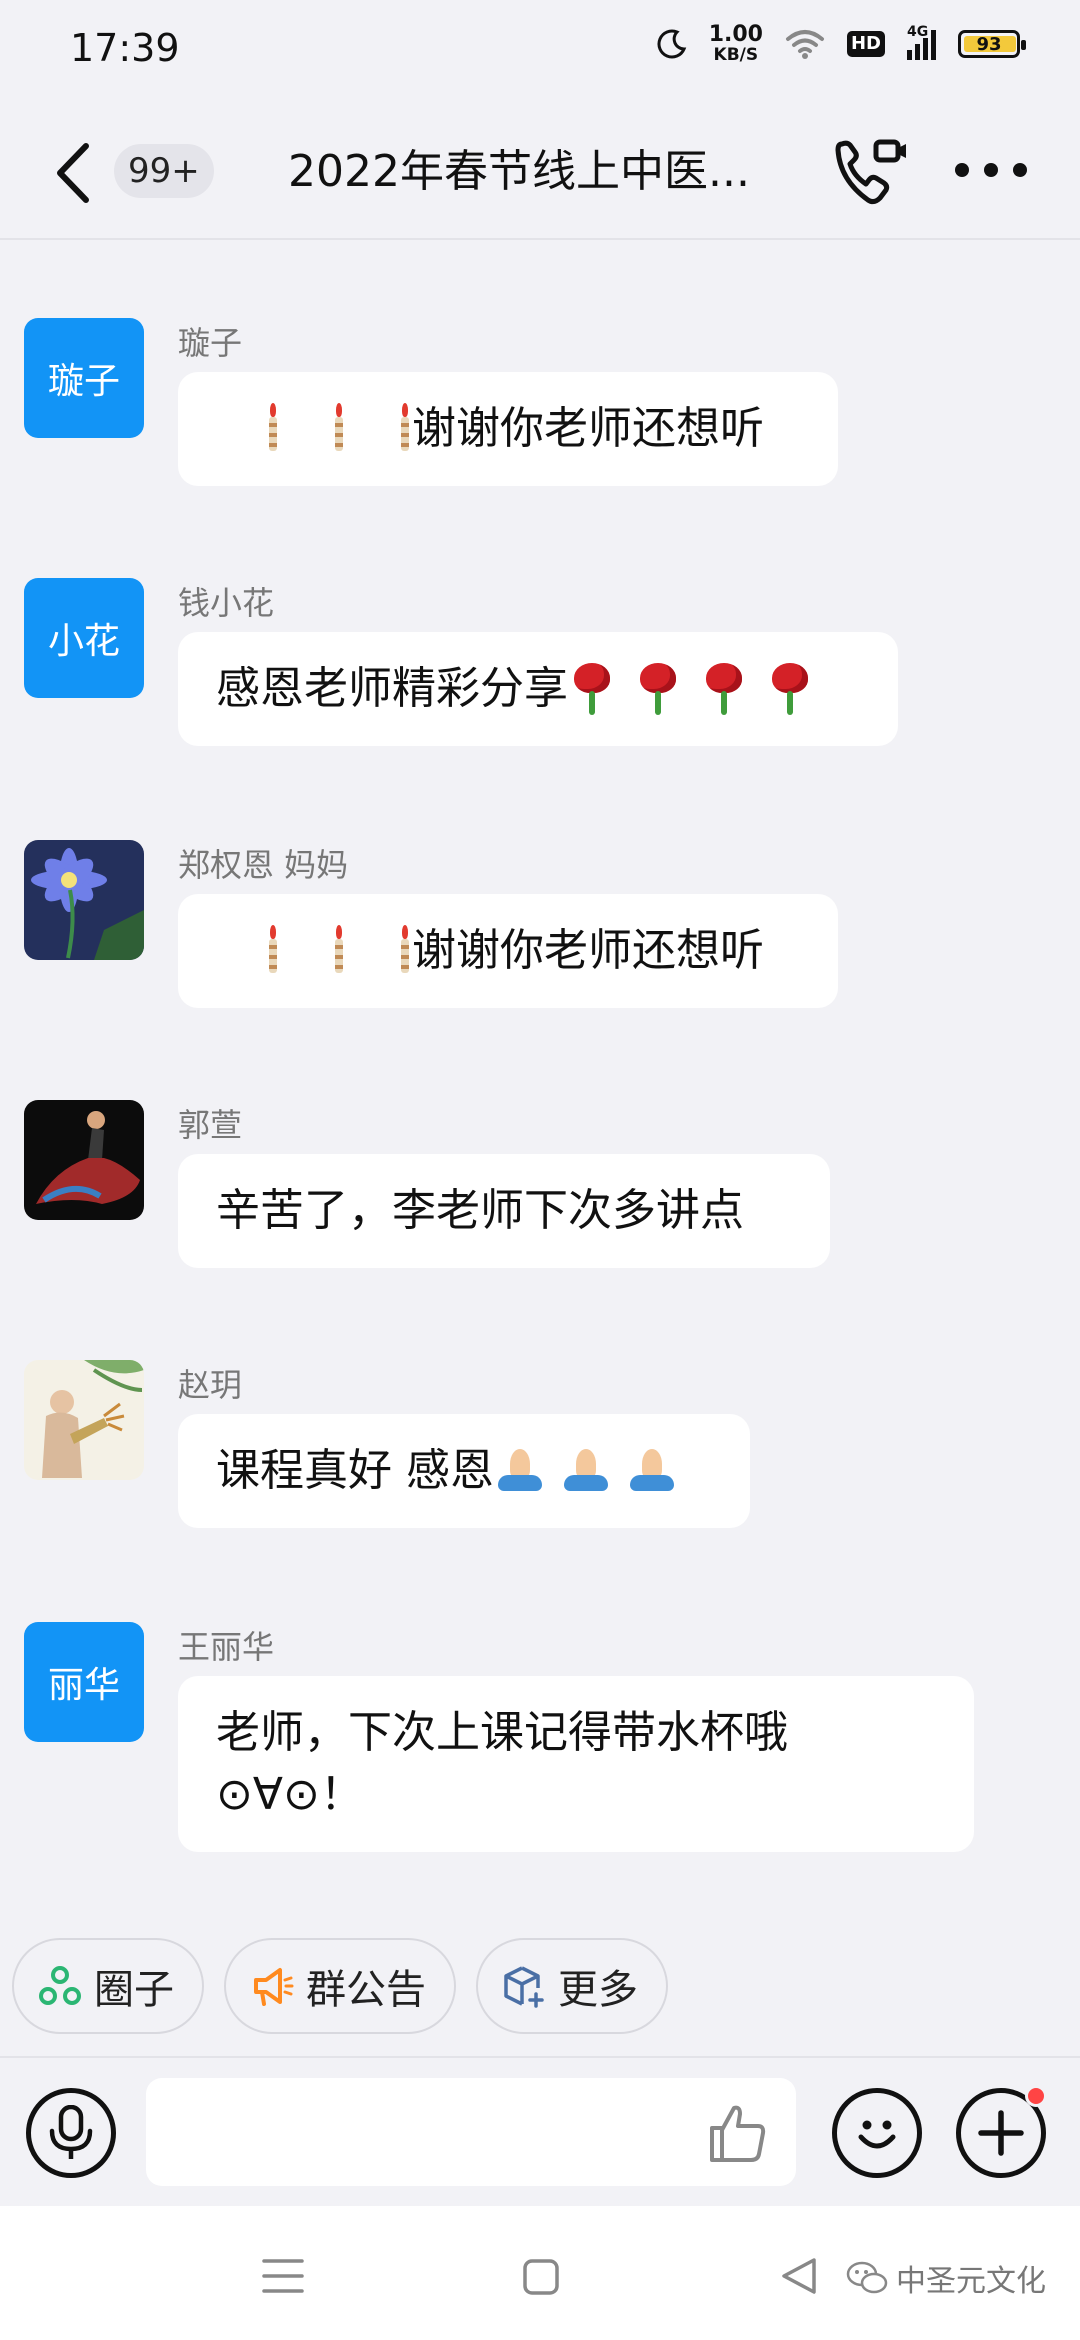  I want to click on cube-plus-icon, so click(524, 1987).